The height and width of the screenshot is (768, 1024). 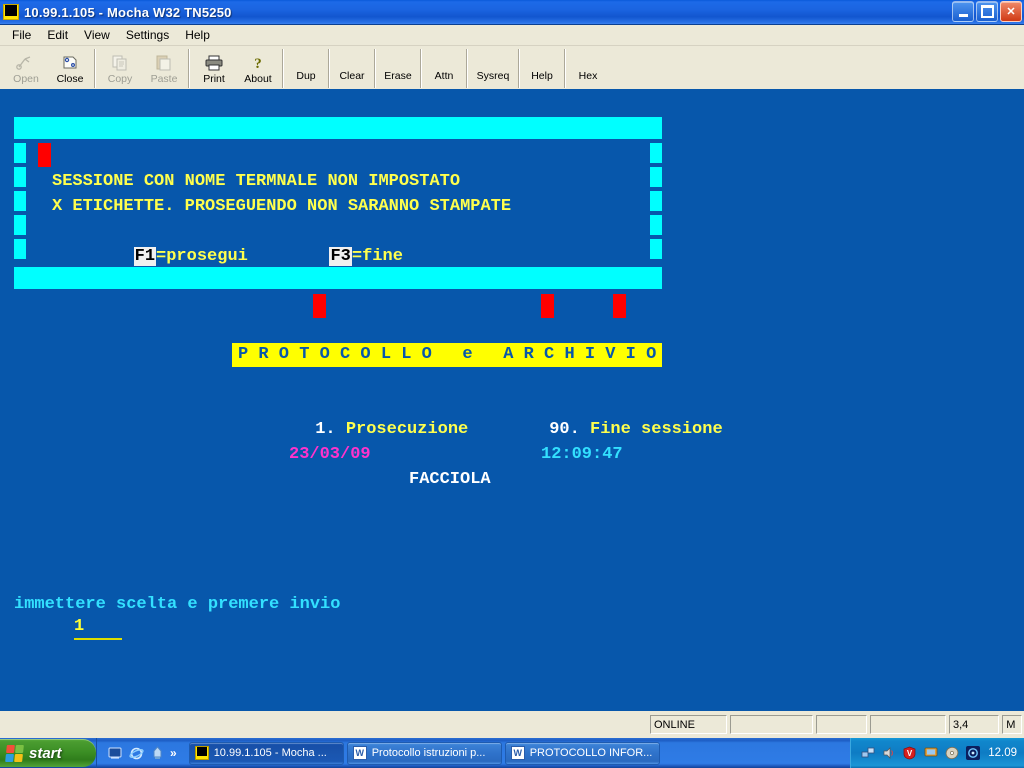 I want to click on toolbar-help-button: Help, so click(x=542, y=68).